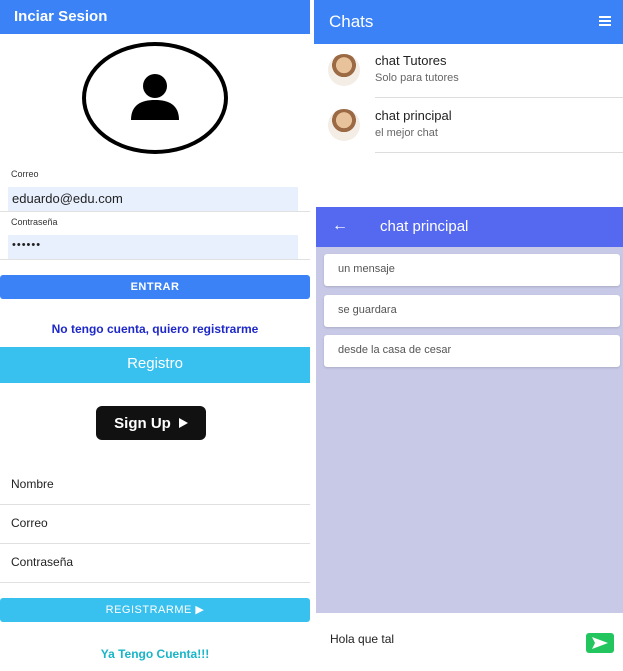  I want to click on email-label: Correo, so click(25, 174).